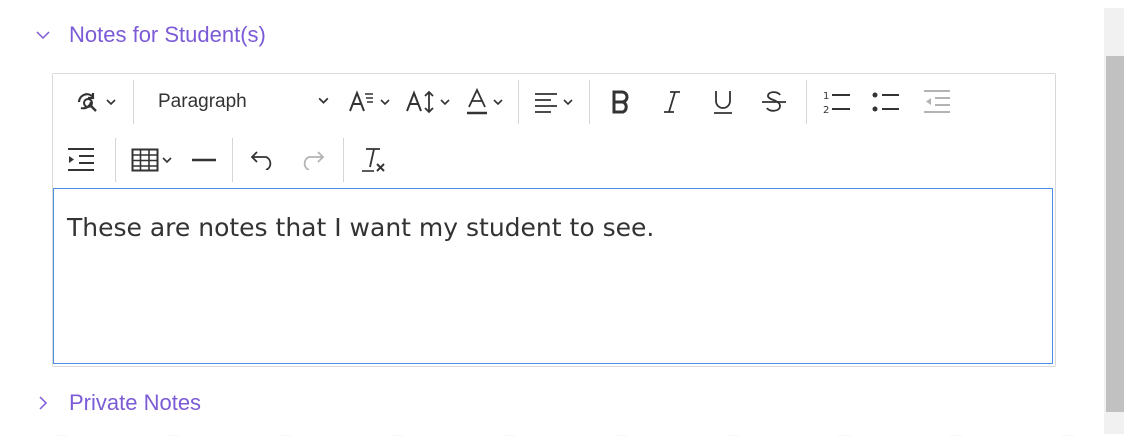 Image resolution: width=1136 pixels, height=448 pixels. What do you see at coordinates (826, 96) in the screenshot?
I see `svg-text: 1` at bounding box center [826, 96].